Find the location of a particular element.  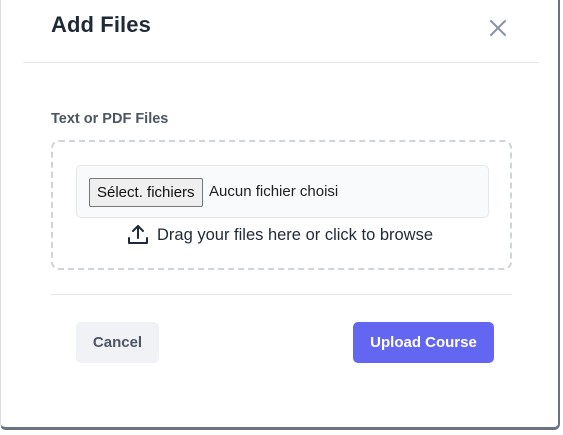

cancel-button: Cancel is located at coordinates (117, 342).